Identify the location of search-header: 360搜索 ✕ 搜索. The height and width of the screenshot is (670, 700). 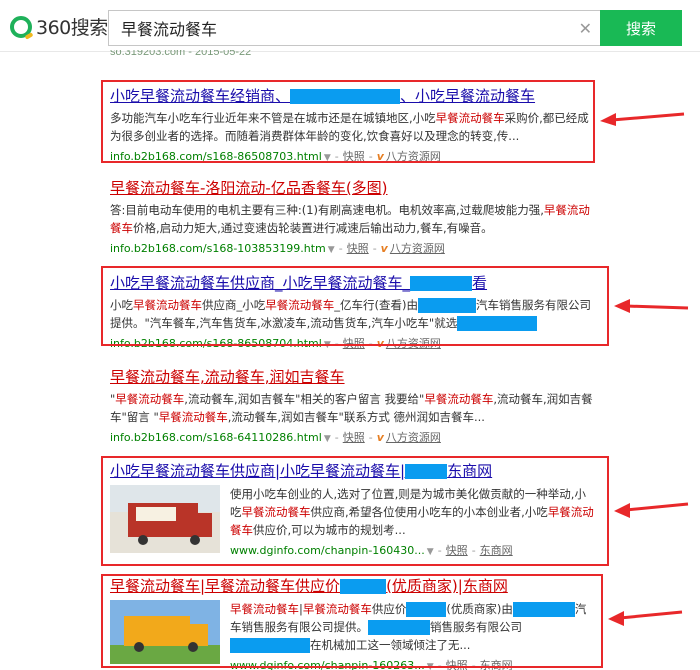
(350, 26).